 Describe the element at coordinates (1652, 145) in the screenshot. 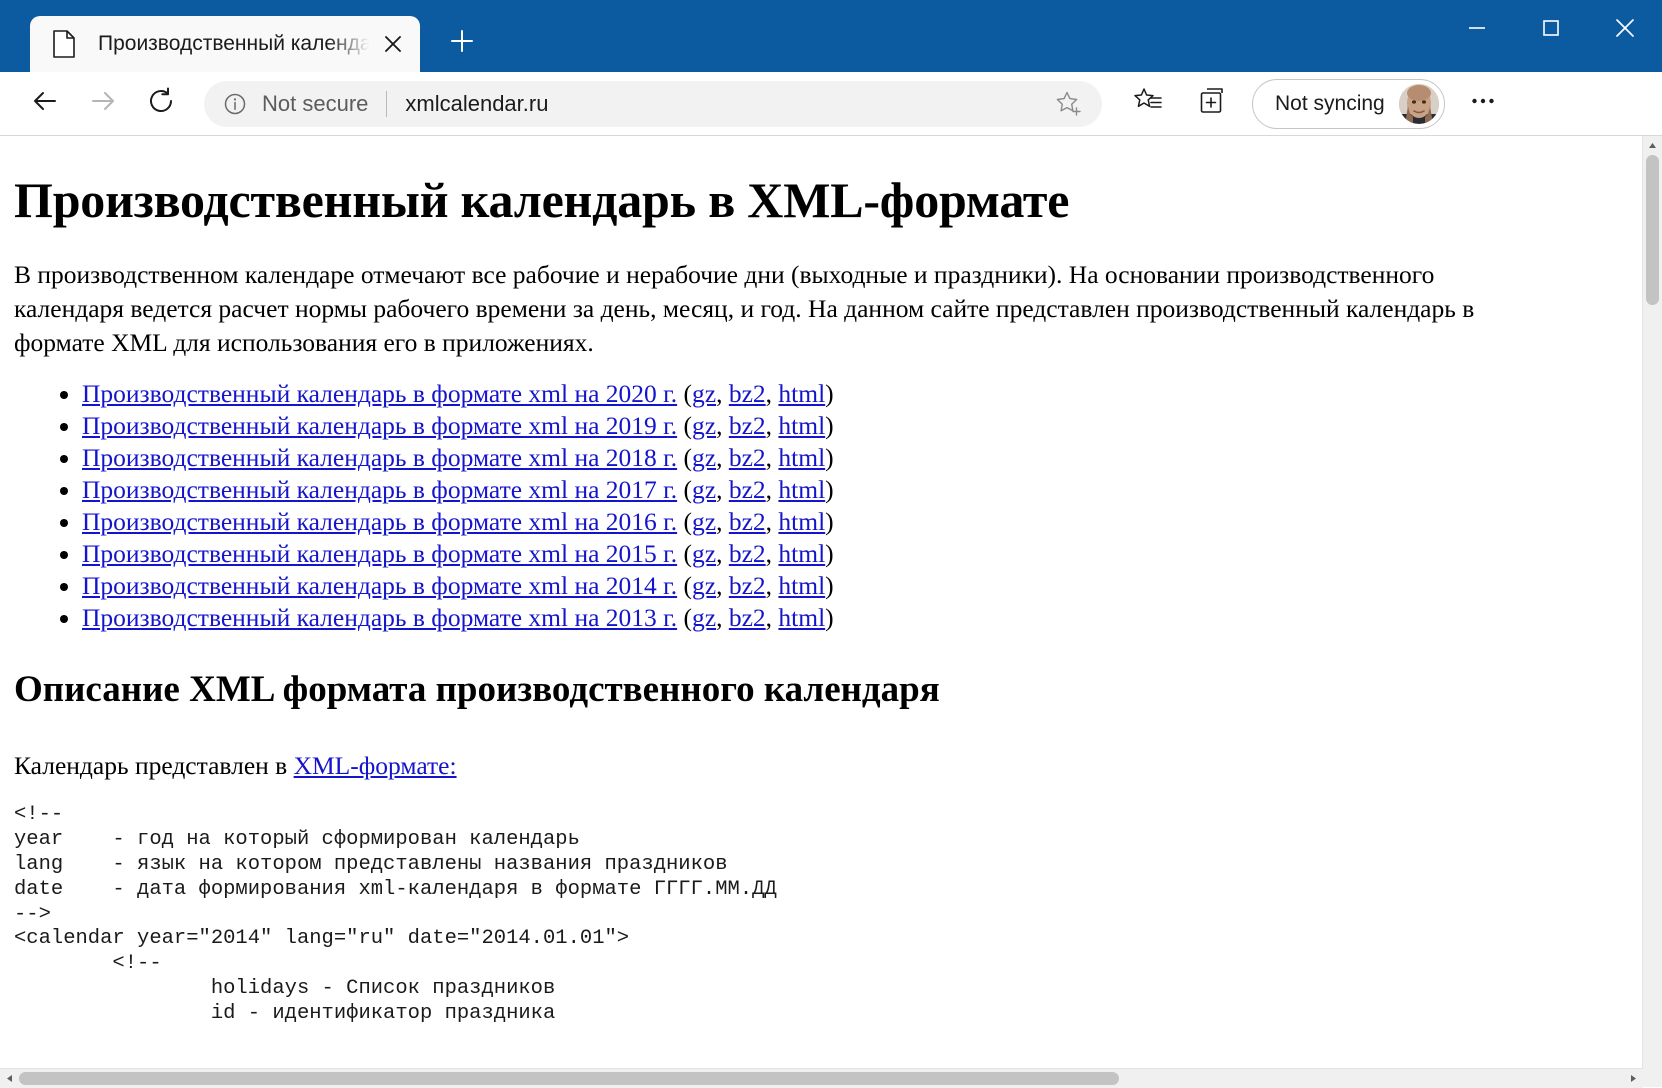

I see `scroll-up-button` at that location.